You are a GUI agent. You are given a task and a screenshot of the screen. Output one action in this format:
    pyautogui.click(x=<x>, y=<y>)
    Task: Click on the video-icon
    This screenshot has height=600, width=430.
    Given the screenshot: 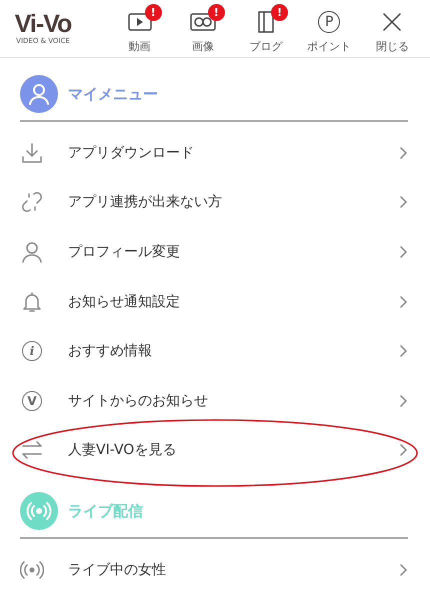 What is the action you would take?
    pyautogui.click(x=140, y=22)
    